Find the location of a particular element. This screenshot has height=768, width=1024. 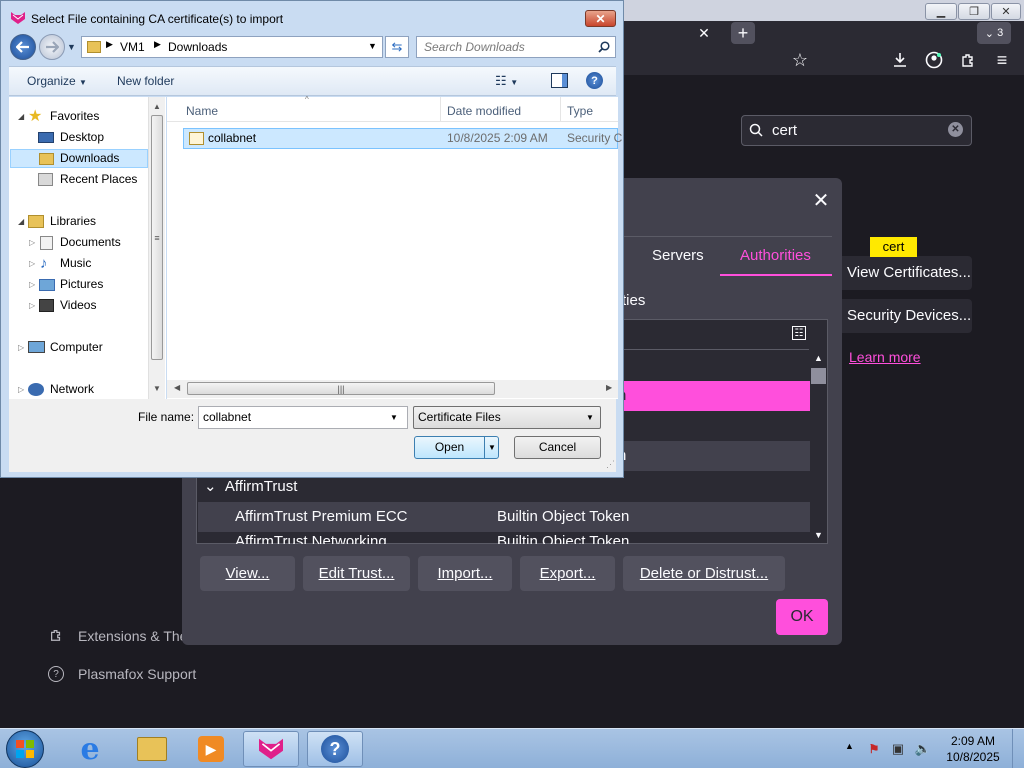

volume-muted-icon: 🔈 is located at coordinates (923, 749).